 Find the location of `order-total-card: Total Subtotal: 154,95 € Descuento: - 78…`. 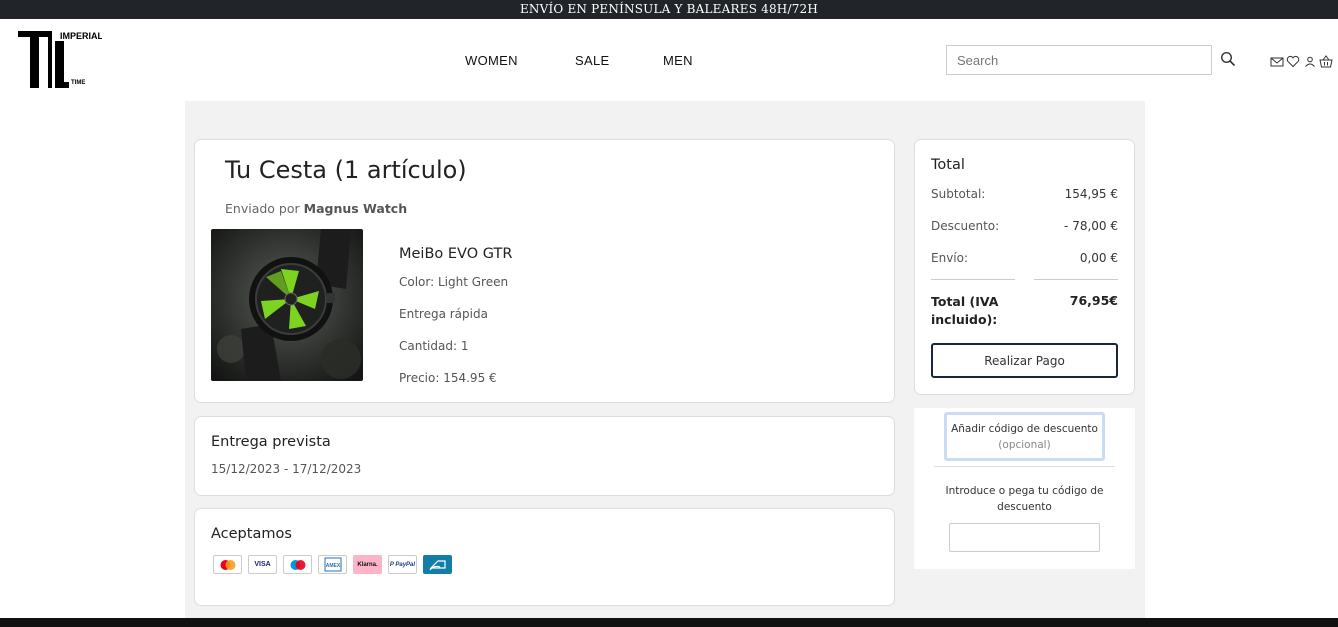

order-total-card: Total Subtotal: 154,95 € Descuento: - 78… is located at coordinates (1024, 267).